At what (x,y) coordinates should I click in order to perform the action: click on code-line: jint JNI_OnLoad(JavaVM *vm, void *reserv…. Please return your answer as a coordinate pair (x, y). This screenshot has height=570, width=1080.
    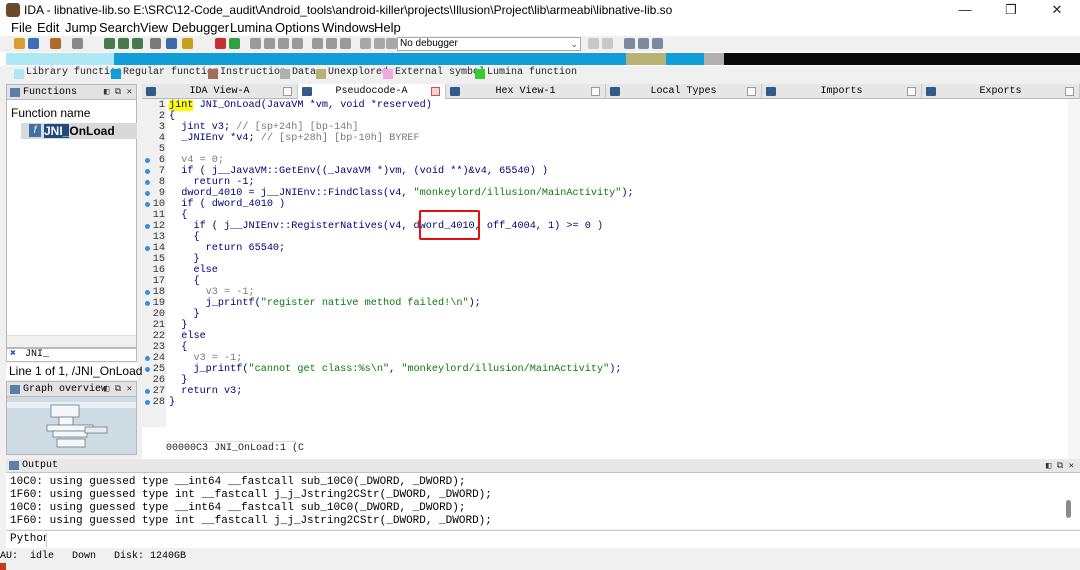
    Looking at the image, I should click on (300, 105).